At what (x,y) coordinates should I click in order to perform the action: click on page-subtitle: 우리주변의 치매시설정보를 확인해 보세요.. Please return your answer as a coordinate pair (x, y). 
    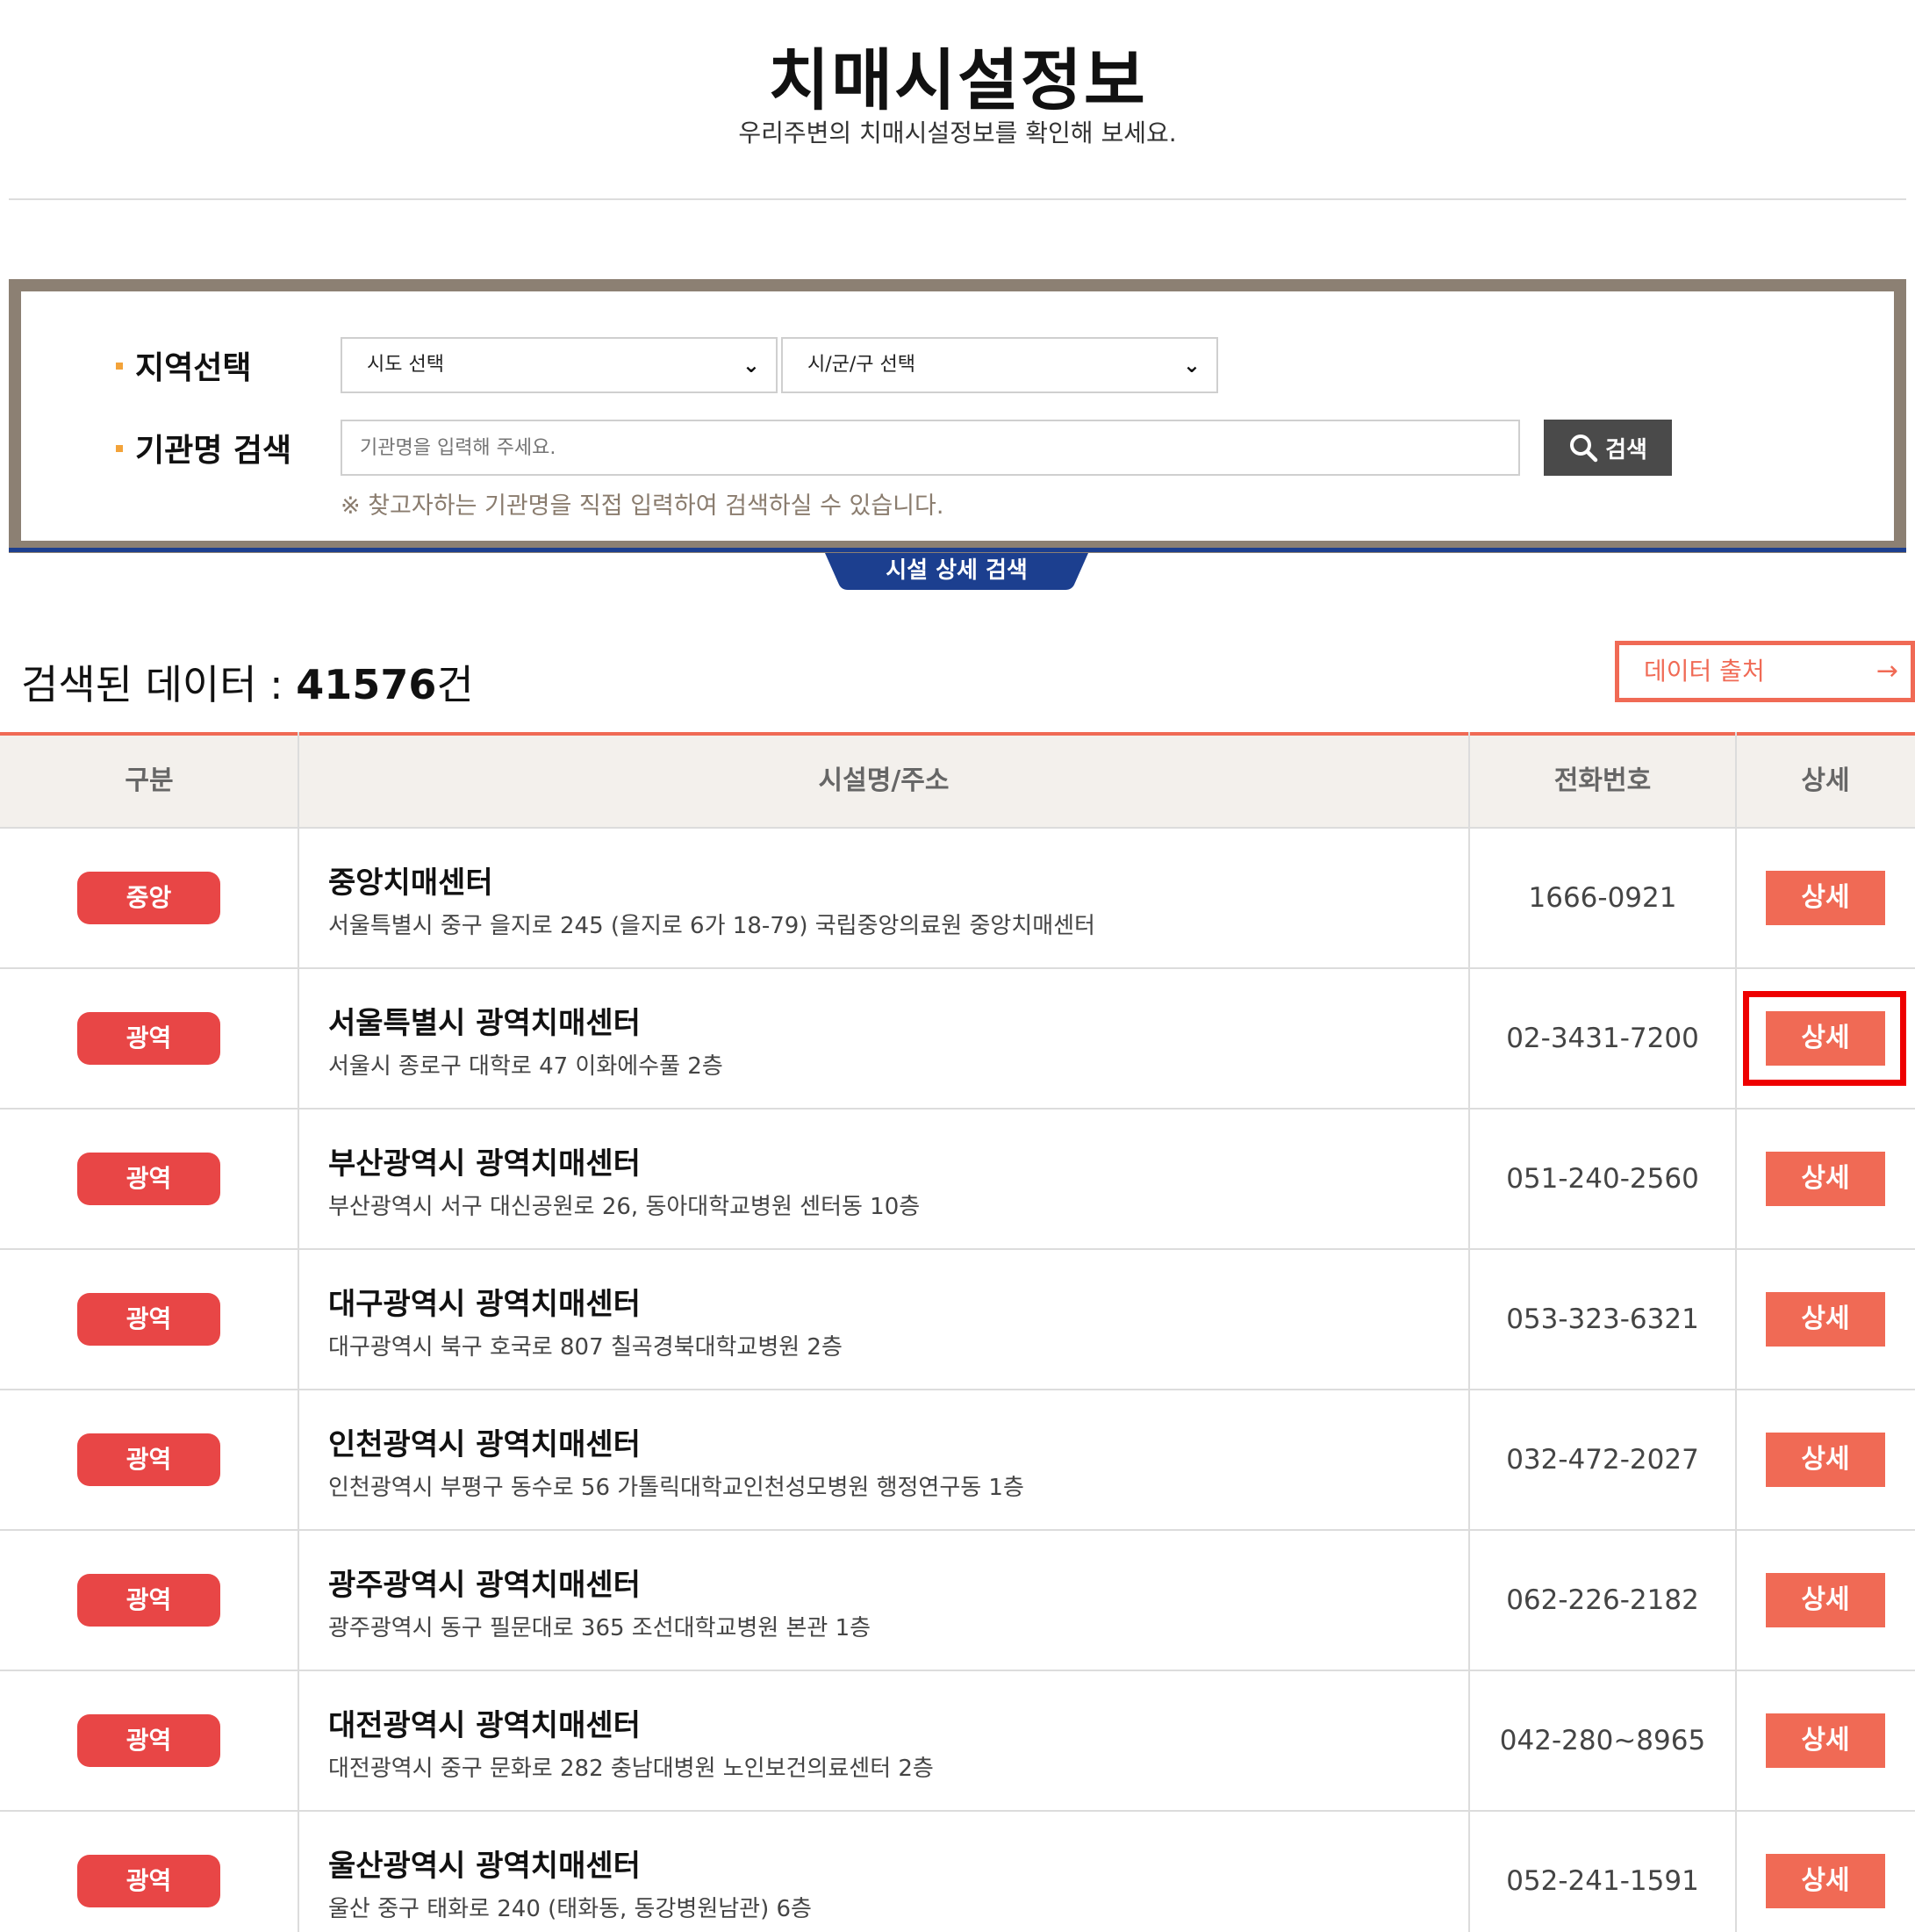
    Looking at the image, I should click on (957, 133).